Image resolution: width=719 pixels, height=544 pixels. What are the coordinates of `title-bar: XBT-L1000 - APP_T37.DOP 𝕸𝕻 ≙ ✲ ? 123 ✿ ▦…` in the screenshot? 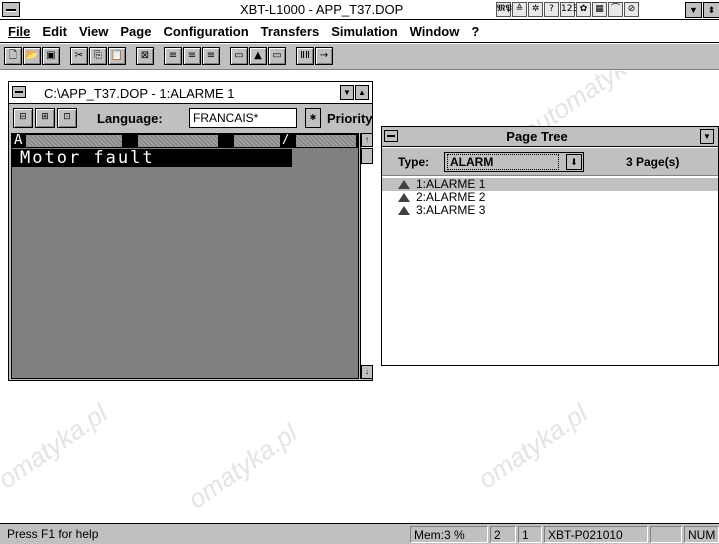 It's located at (359, 10).